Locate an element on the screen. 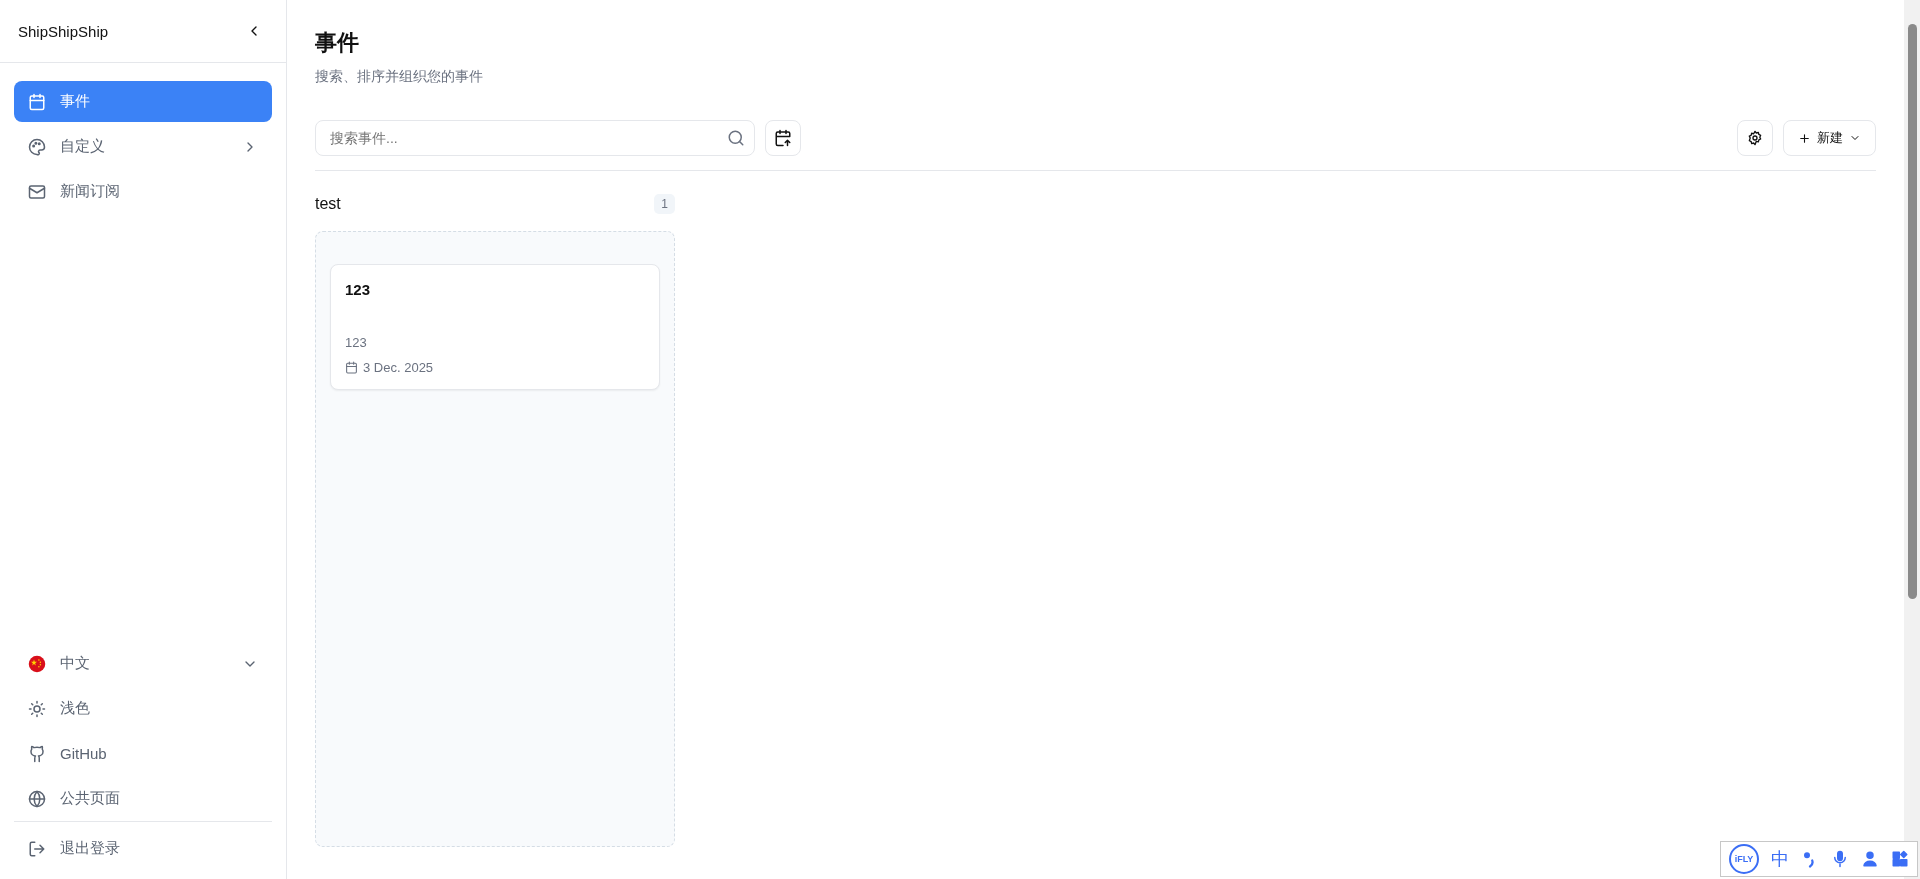 Image resolution: width=1920 pixels, height=879 pixels. scrollbar is located at coordinates (1912, 439).